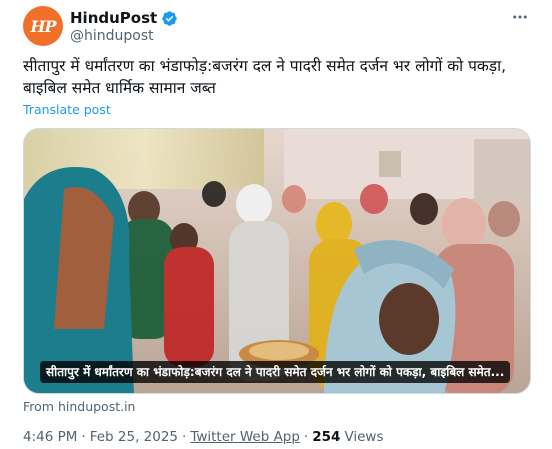 The image size is (552, 449). What do you see at coordinates (113, 18) in the screenshot?
I see `display-name: HinduPost` at bounding box center [113, 18].